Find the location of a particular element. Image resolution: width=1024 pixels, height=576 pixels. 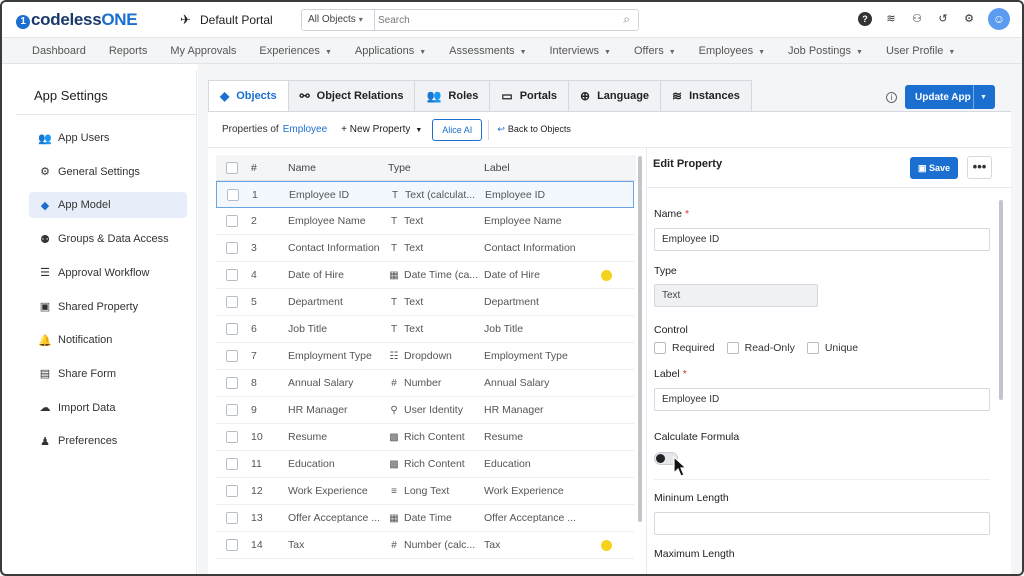

sidebar-item-approval-workflow: ☰ Approval Workflow is located at coordinates (108, 273).